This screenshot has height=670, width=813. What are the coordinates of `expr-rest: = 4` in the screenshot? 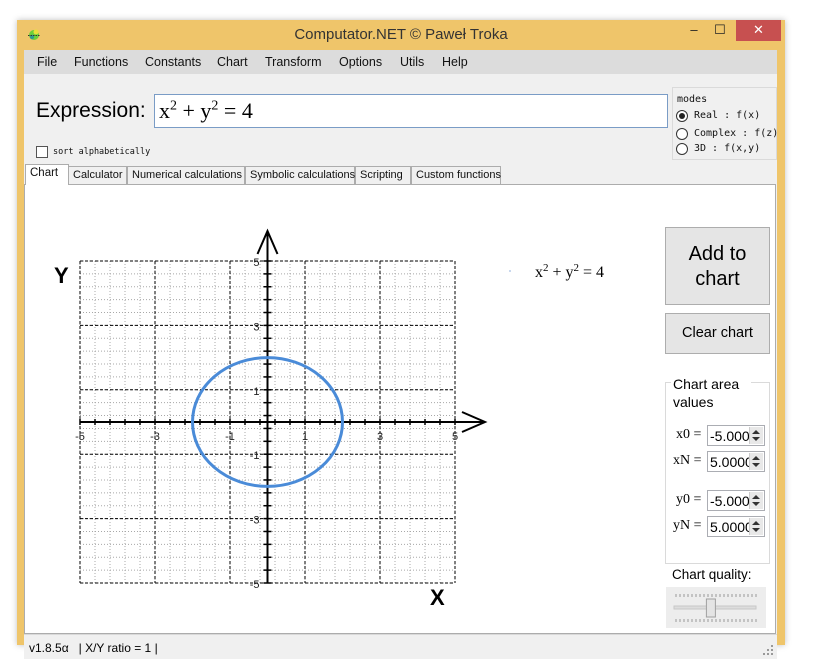 It's located at (235, 110).